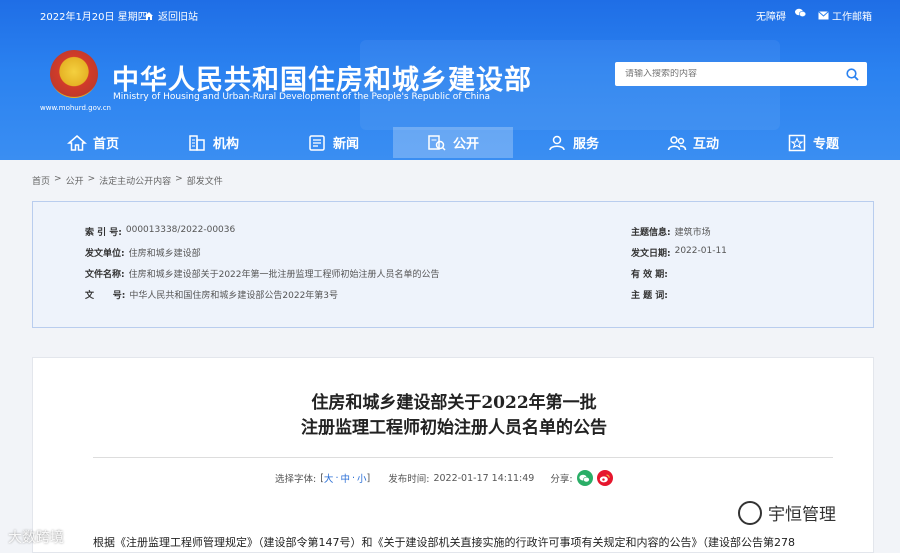 The image size is (900, 553). Describe the element at coordinates (105, 144) in the screenshot. I see `nav-label: 首页` at that location.